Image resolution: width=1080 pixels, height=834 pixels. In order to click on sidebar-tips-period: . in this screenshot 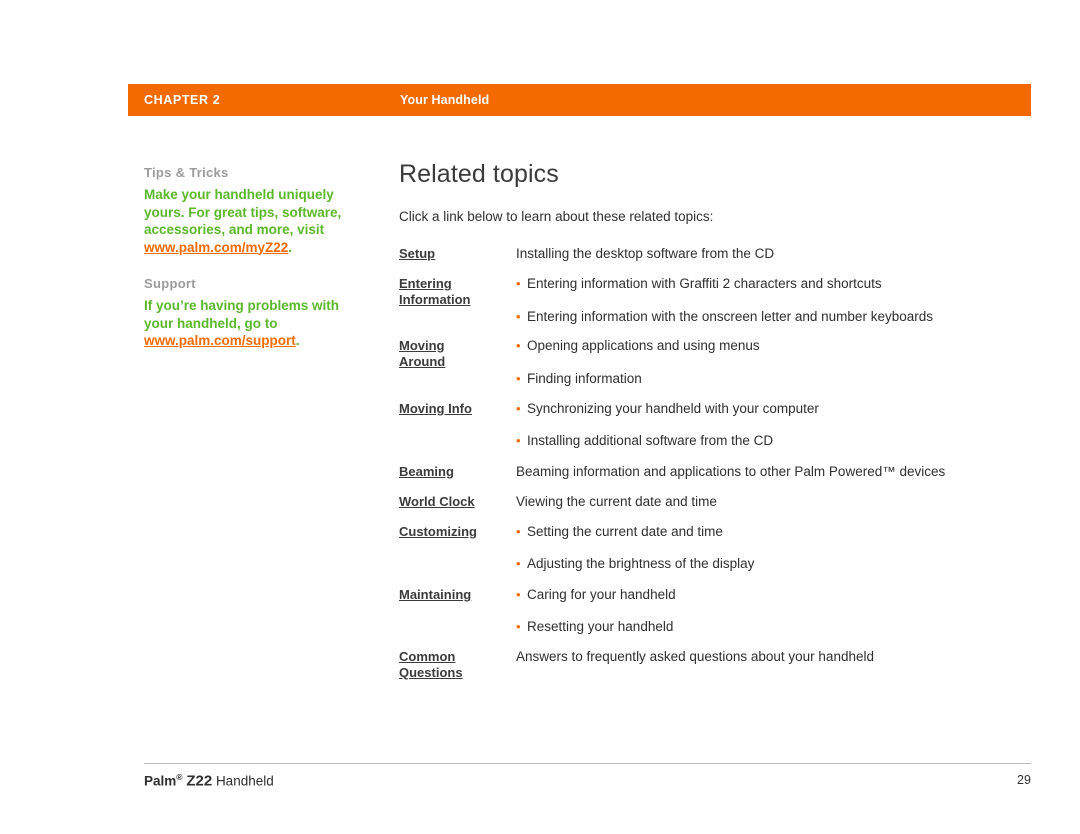, I will do `click(290, 247)`.